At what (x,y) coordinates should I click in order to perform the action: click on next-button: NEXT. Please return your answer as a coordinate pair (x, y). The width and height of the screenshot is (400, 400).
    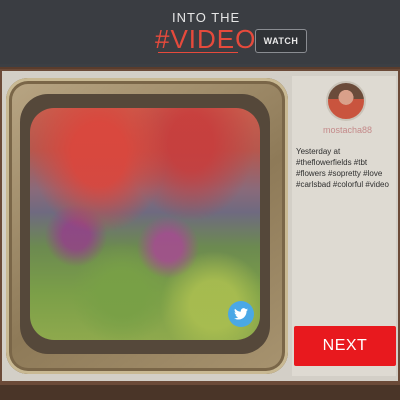
    Looking at the image, I should click on (345, 346).